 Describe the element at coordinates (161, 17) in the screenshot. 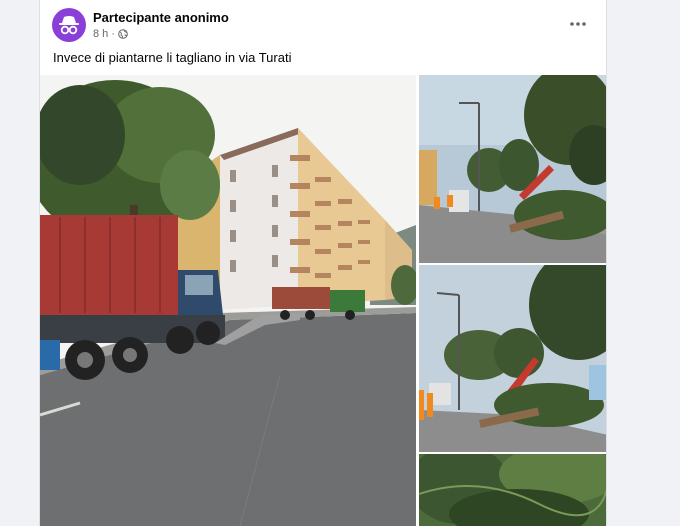

I see `post-author: Partecipante anonimo` at that location.